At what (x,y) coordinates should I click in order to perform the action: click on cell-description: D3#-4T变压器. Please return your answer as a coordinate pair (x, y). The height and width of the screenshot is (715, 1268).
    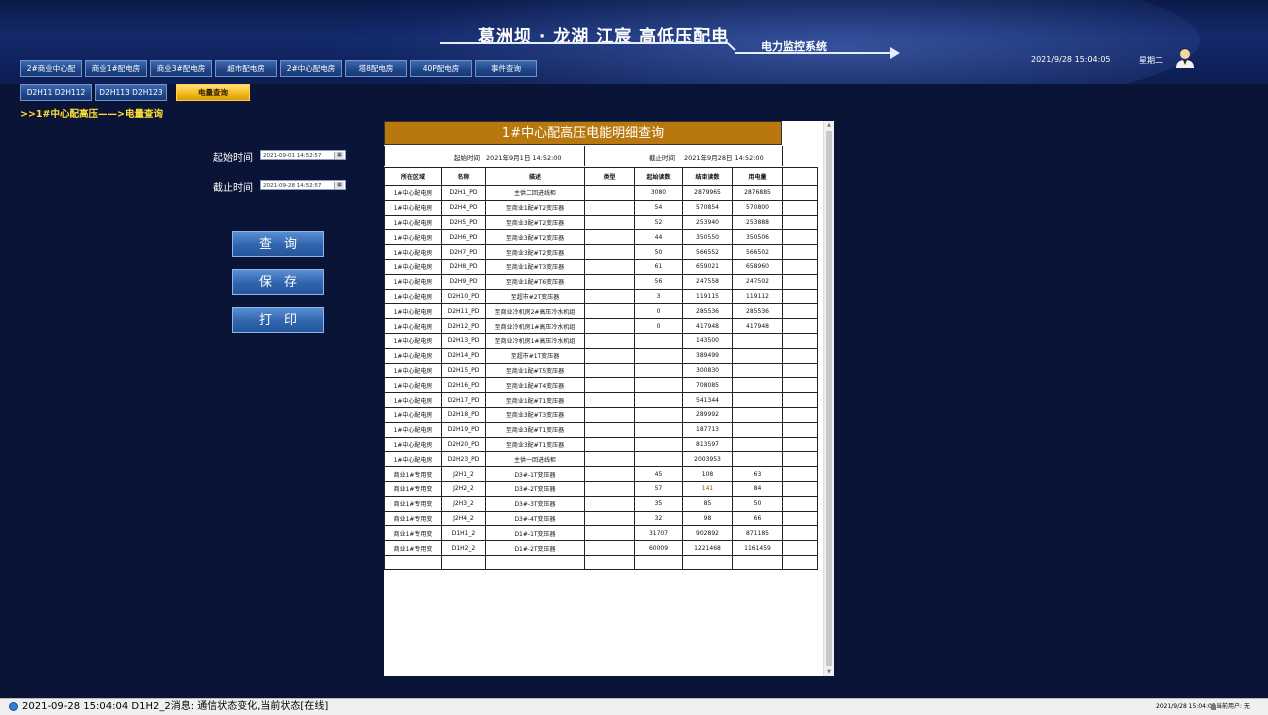
    Looking at the image, I should click on (535, 518).